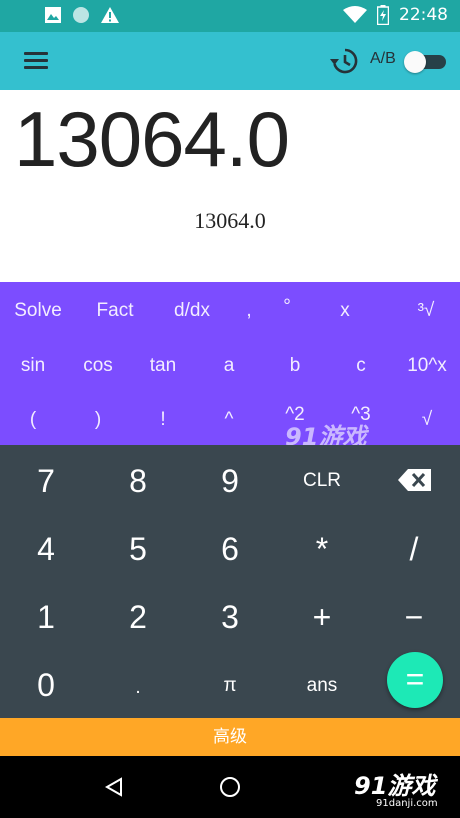  What do you see at coordinates (46, 617) in the screenshot?
I see `digit-1-button: 1` at bounding box center [46, 617].